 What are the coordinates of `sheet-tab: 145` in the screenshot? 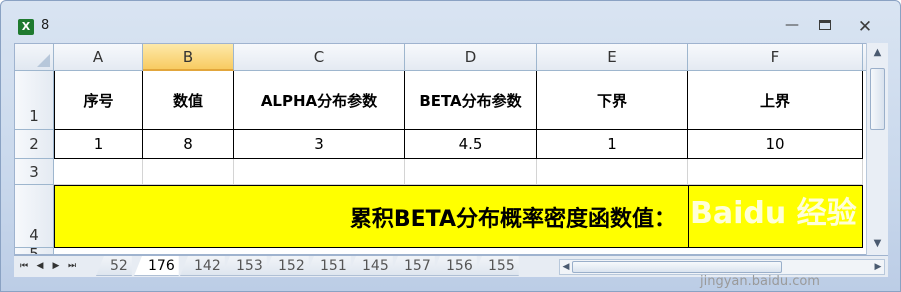 It's located at (370, 266).